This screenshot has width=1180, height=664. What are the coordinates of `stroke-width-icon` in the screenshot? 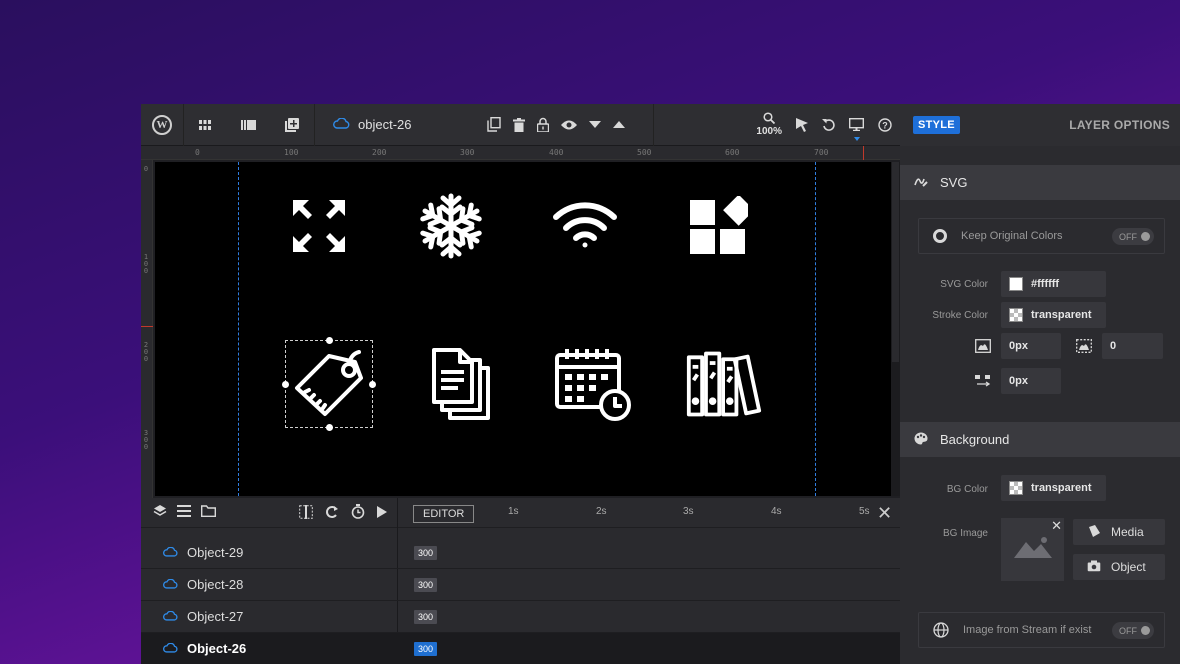 It's located at (983, 346).